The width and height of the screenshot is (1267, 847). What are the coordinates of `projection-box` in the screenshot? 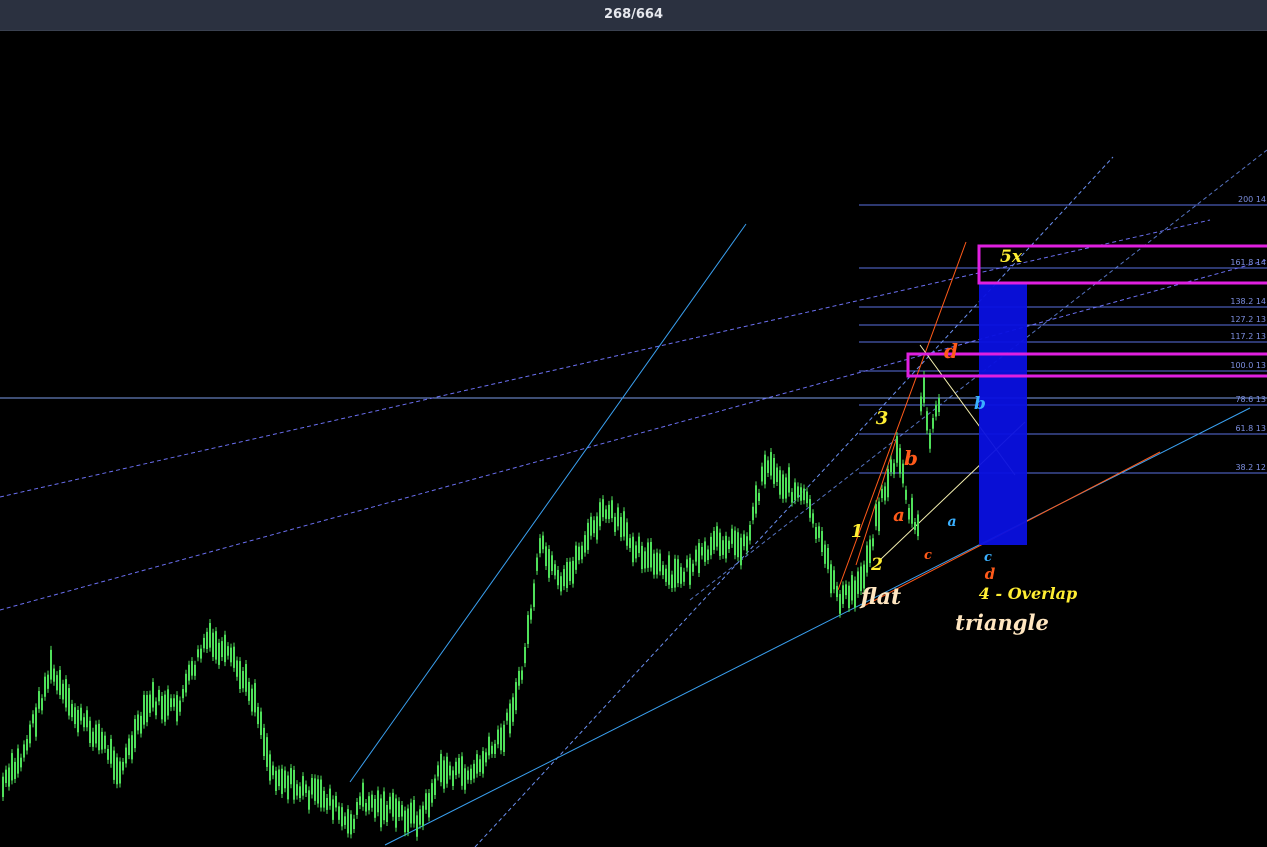 It's located at (1003, 414).